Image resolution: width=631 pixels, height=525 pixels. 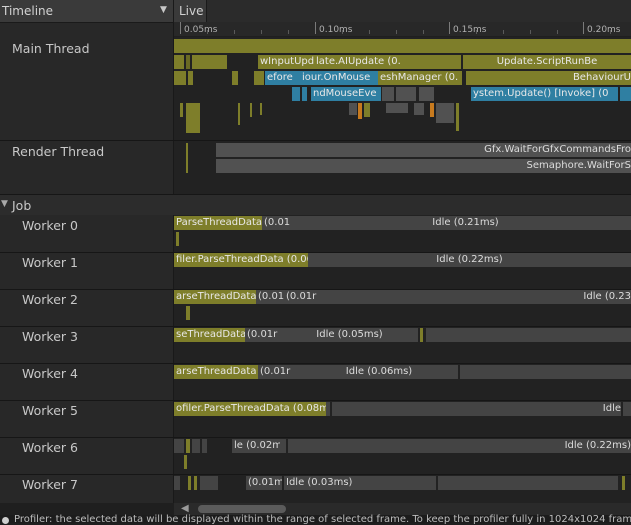 What do you see at coordinates (474, 297) in the screenshot?
I see `idle-sample-bar: Idle (0.23` at bounding box center [474, 297].